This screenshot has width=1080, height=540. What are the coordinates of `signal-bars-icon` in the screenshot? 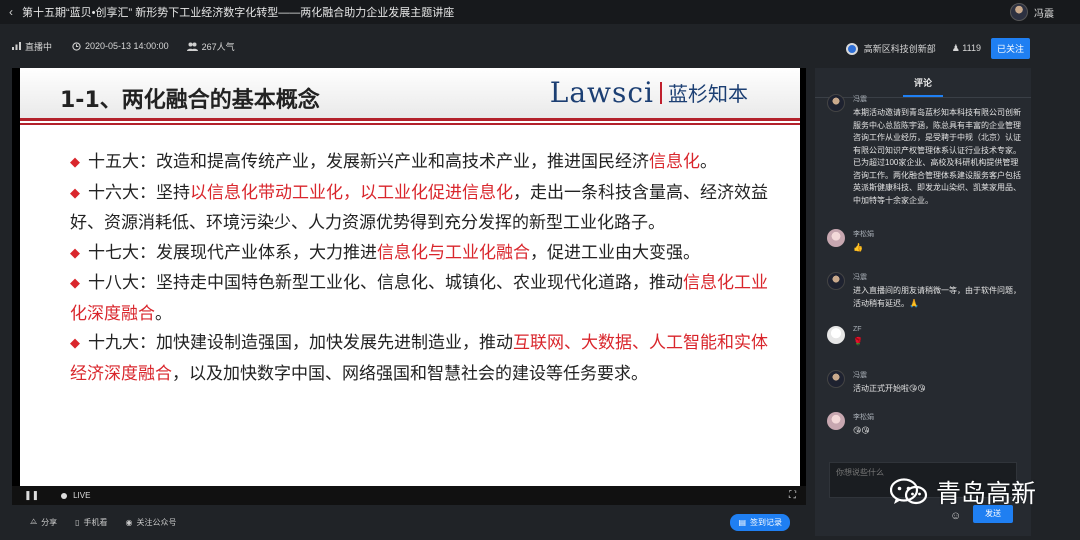 It's located at (16, 46).